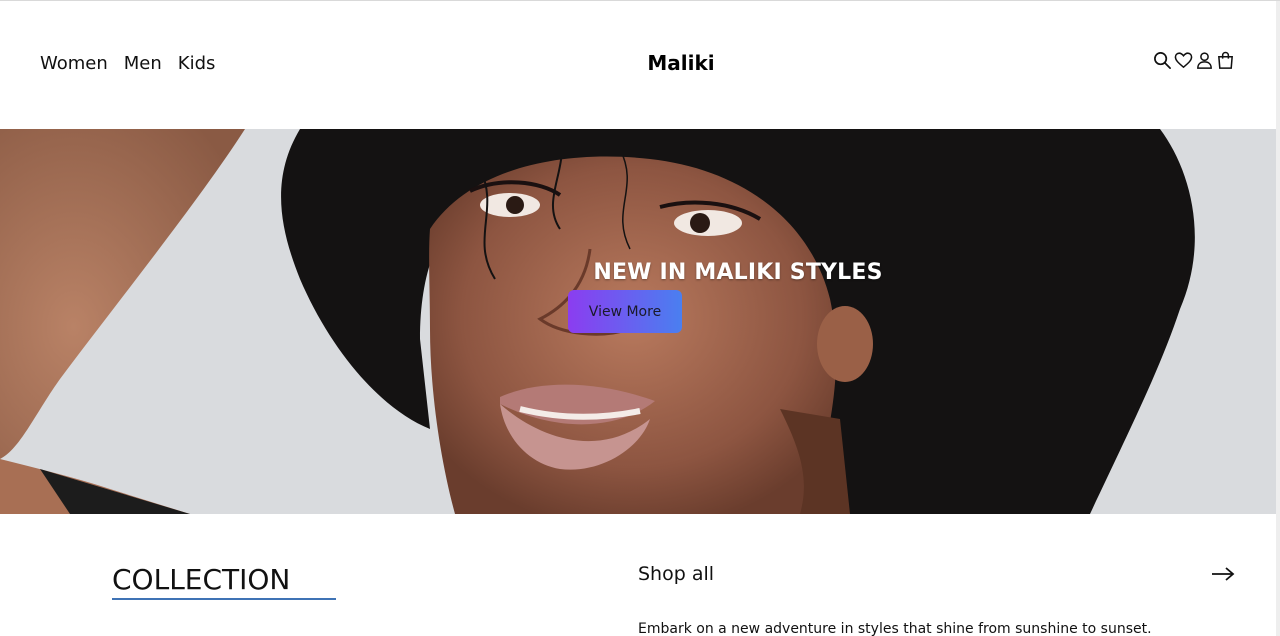 Image resolution: width=1280 pixels, height=636 pixels. Describe the element at coordinates (201, 579) in the screenshot. I see `collection-title: COLLECTION` at that location.